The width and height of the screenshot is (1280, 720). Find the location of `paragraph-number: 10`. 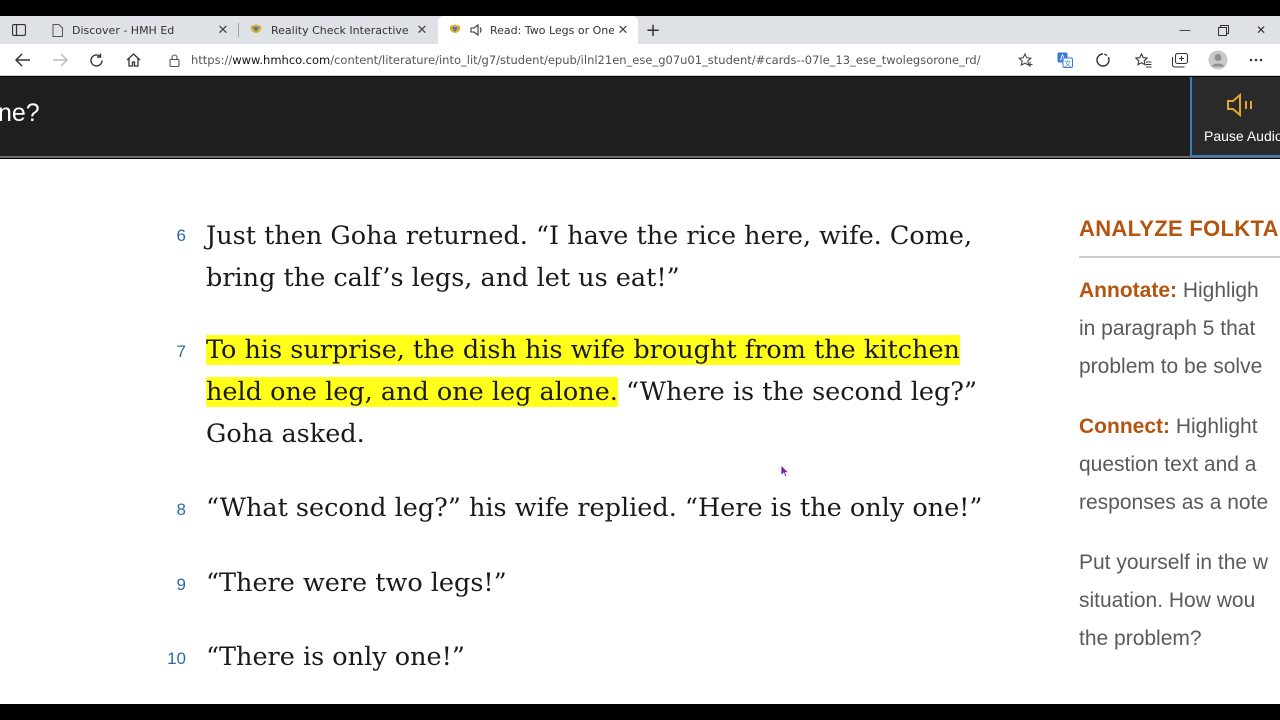

paragraph-number: 10 is located at coordinates (176, 658).